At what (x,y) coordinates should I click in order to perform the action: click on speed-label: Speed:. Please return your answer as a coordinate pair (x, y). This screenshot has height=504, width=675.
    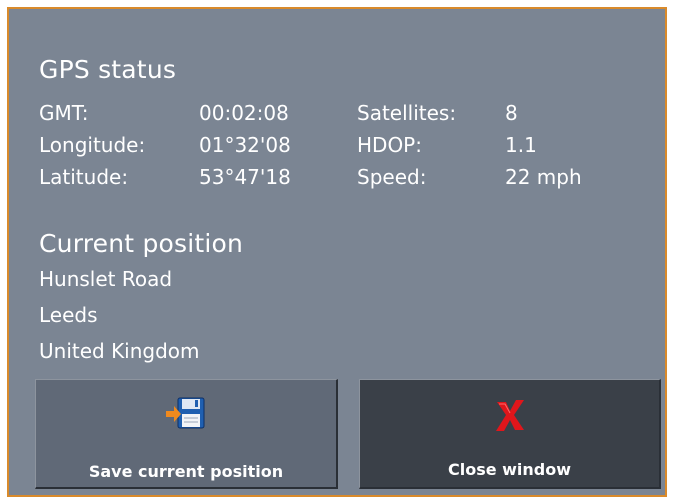
    Looking at the image, I should click on (392, 177).